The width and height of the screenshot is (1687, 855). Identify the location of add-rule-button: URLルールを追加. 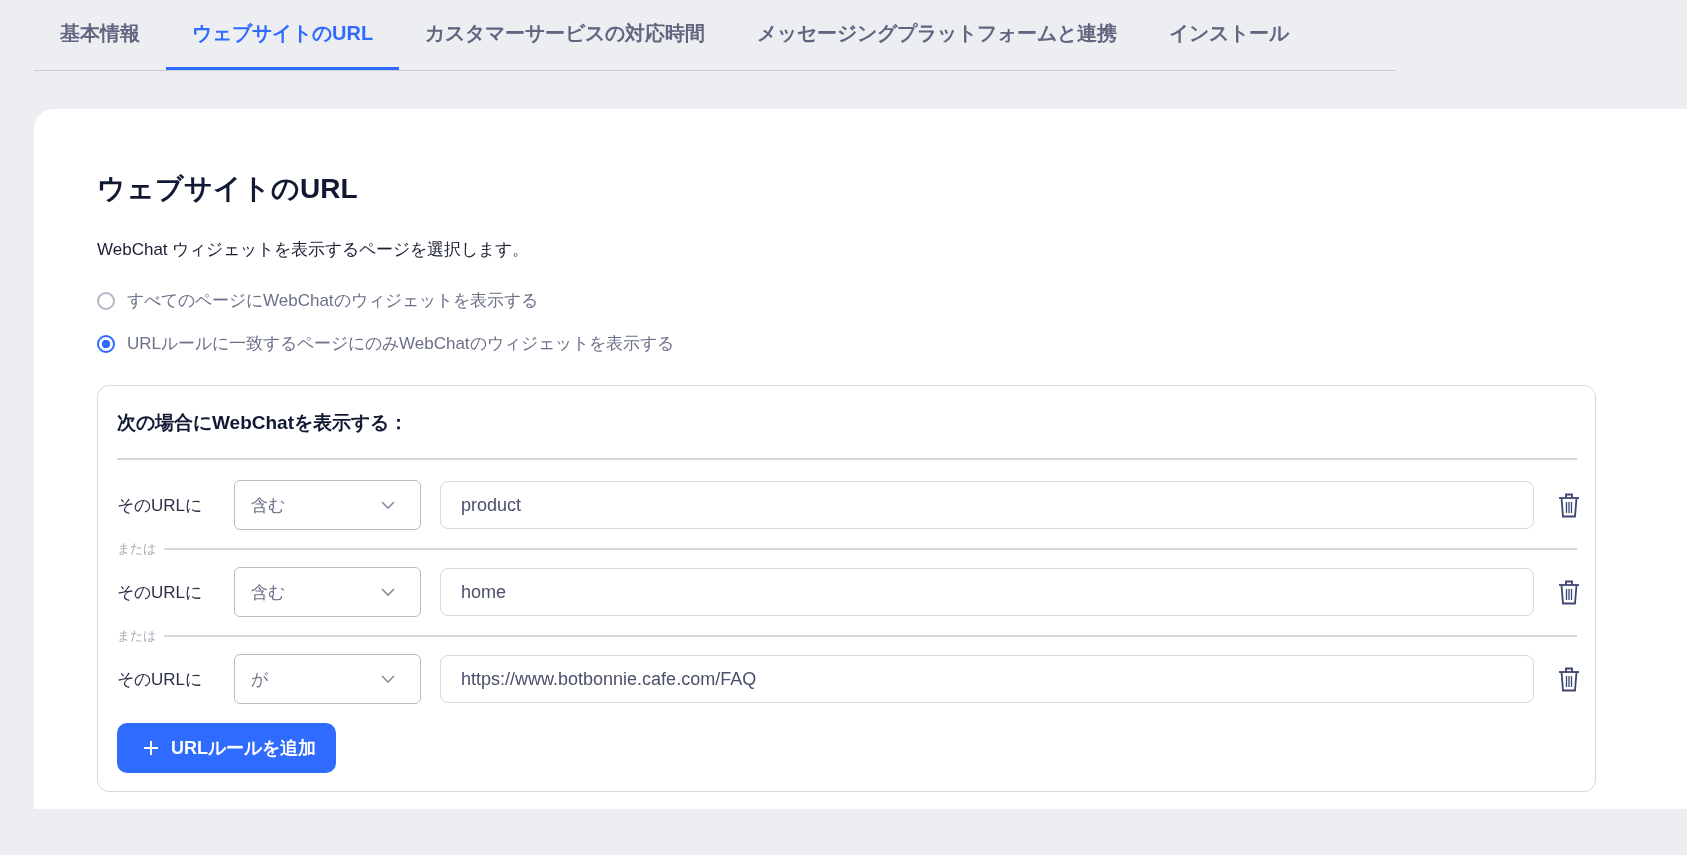
(226, 748).